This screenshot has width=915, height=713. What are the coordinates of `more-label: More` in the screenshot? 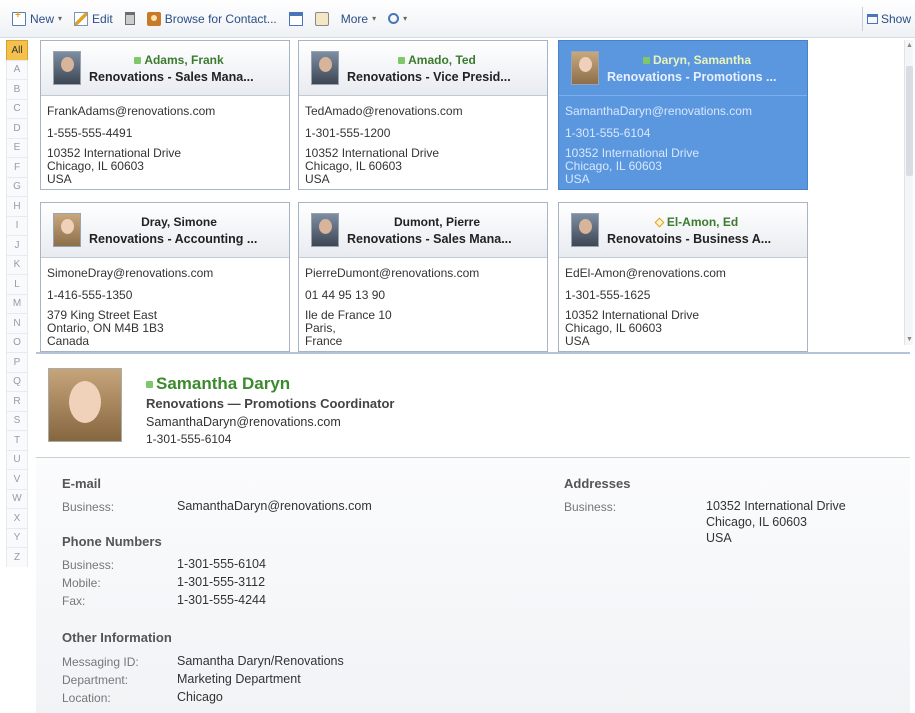 It's located at (354, 18).